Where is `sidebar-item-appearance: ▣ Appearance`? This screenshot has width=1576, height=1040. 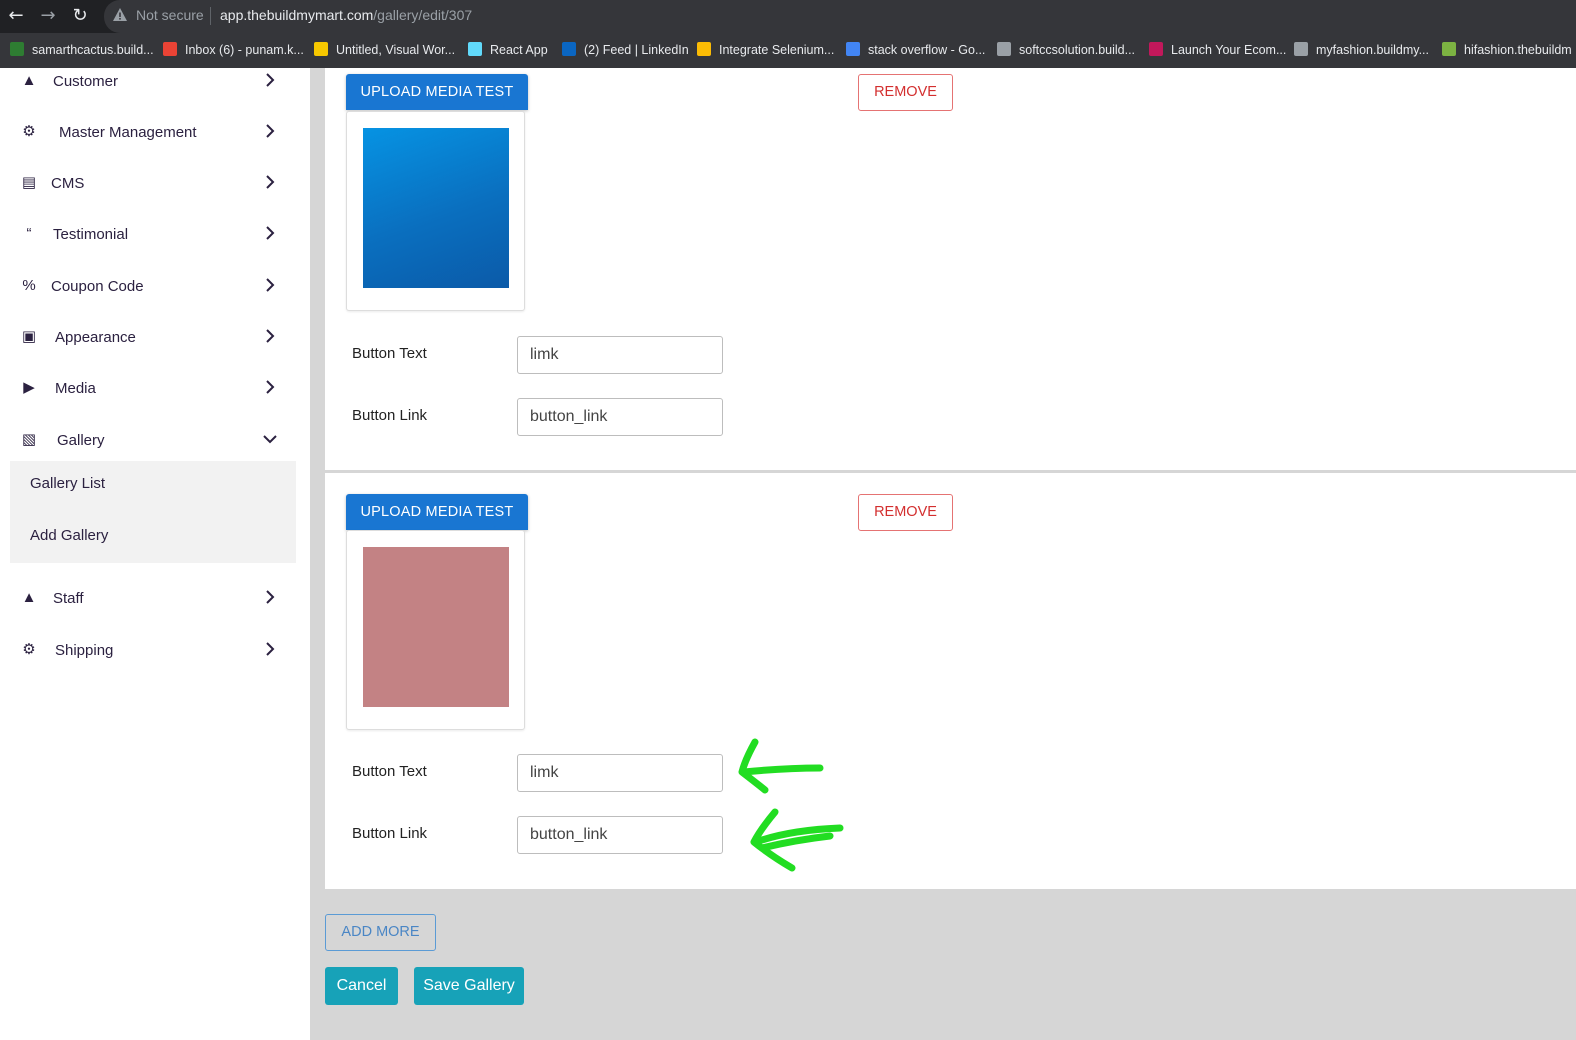
sidebar-item-appearance: ▣ Appearance is located at coordinates (148, 338).